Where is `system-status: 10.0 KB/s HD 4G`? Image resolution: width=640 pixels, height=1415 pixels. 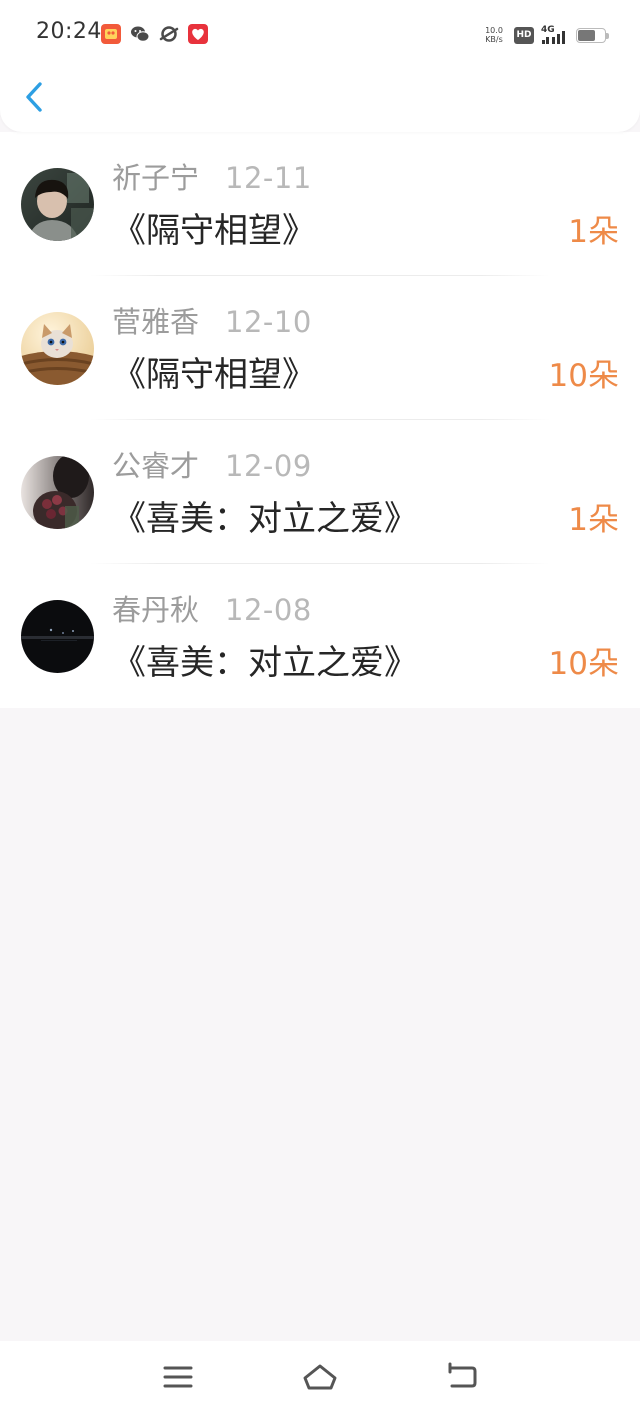
system-status: 10.0 KB/s HD 4G is located at coordinates (545, 35).